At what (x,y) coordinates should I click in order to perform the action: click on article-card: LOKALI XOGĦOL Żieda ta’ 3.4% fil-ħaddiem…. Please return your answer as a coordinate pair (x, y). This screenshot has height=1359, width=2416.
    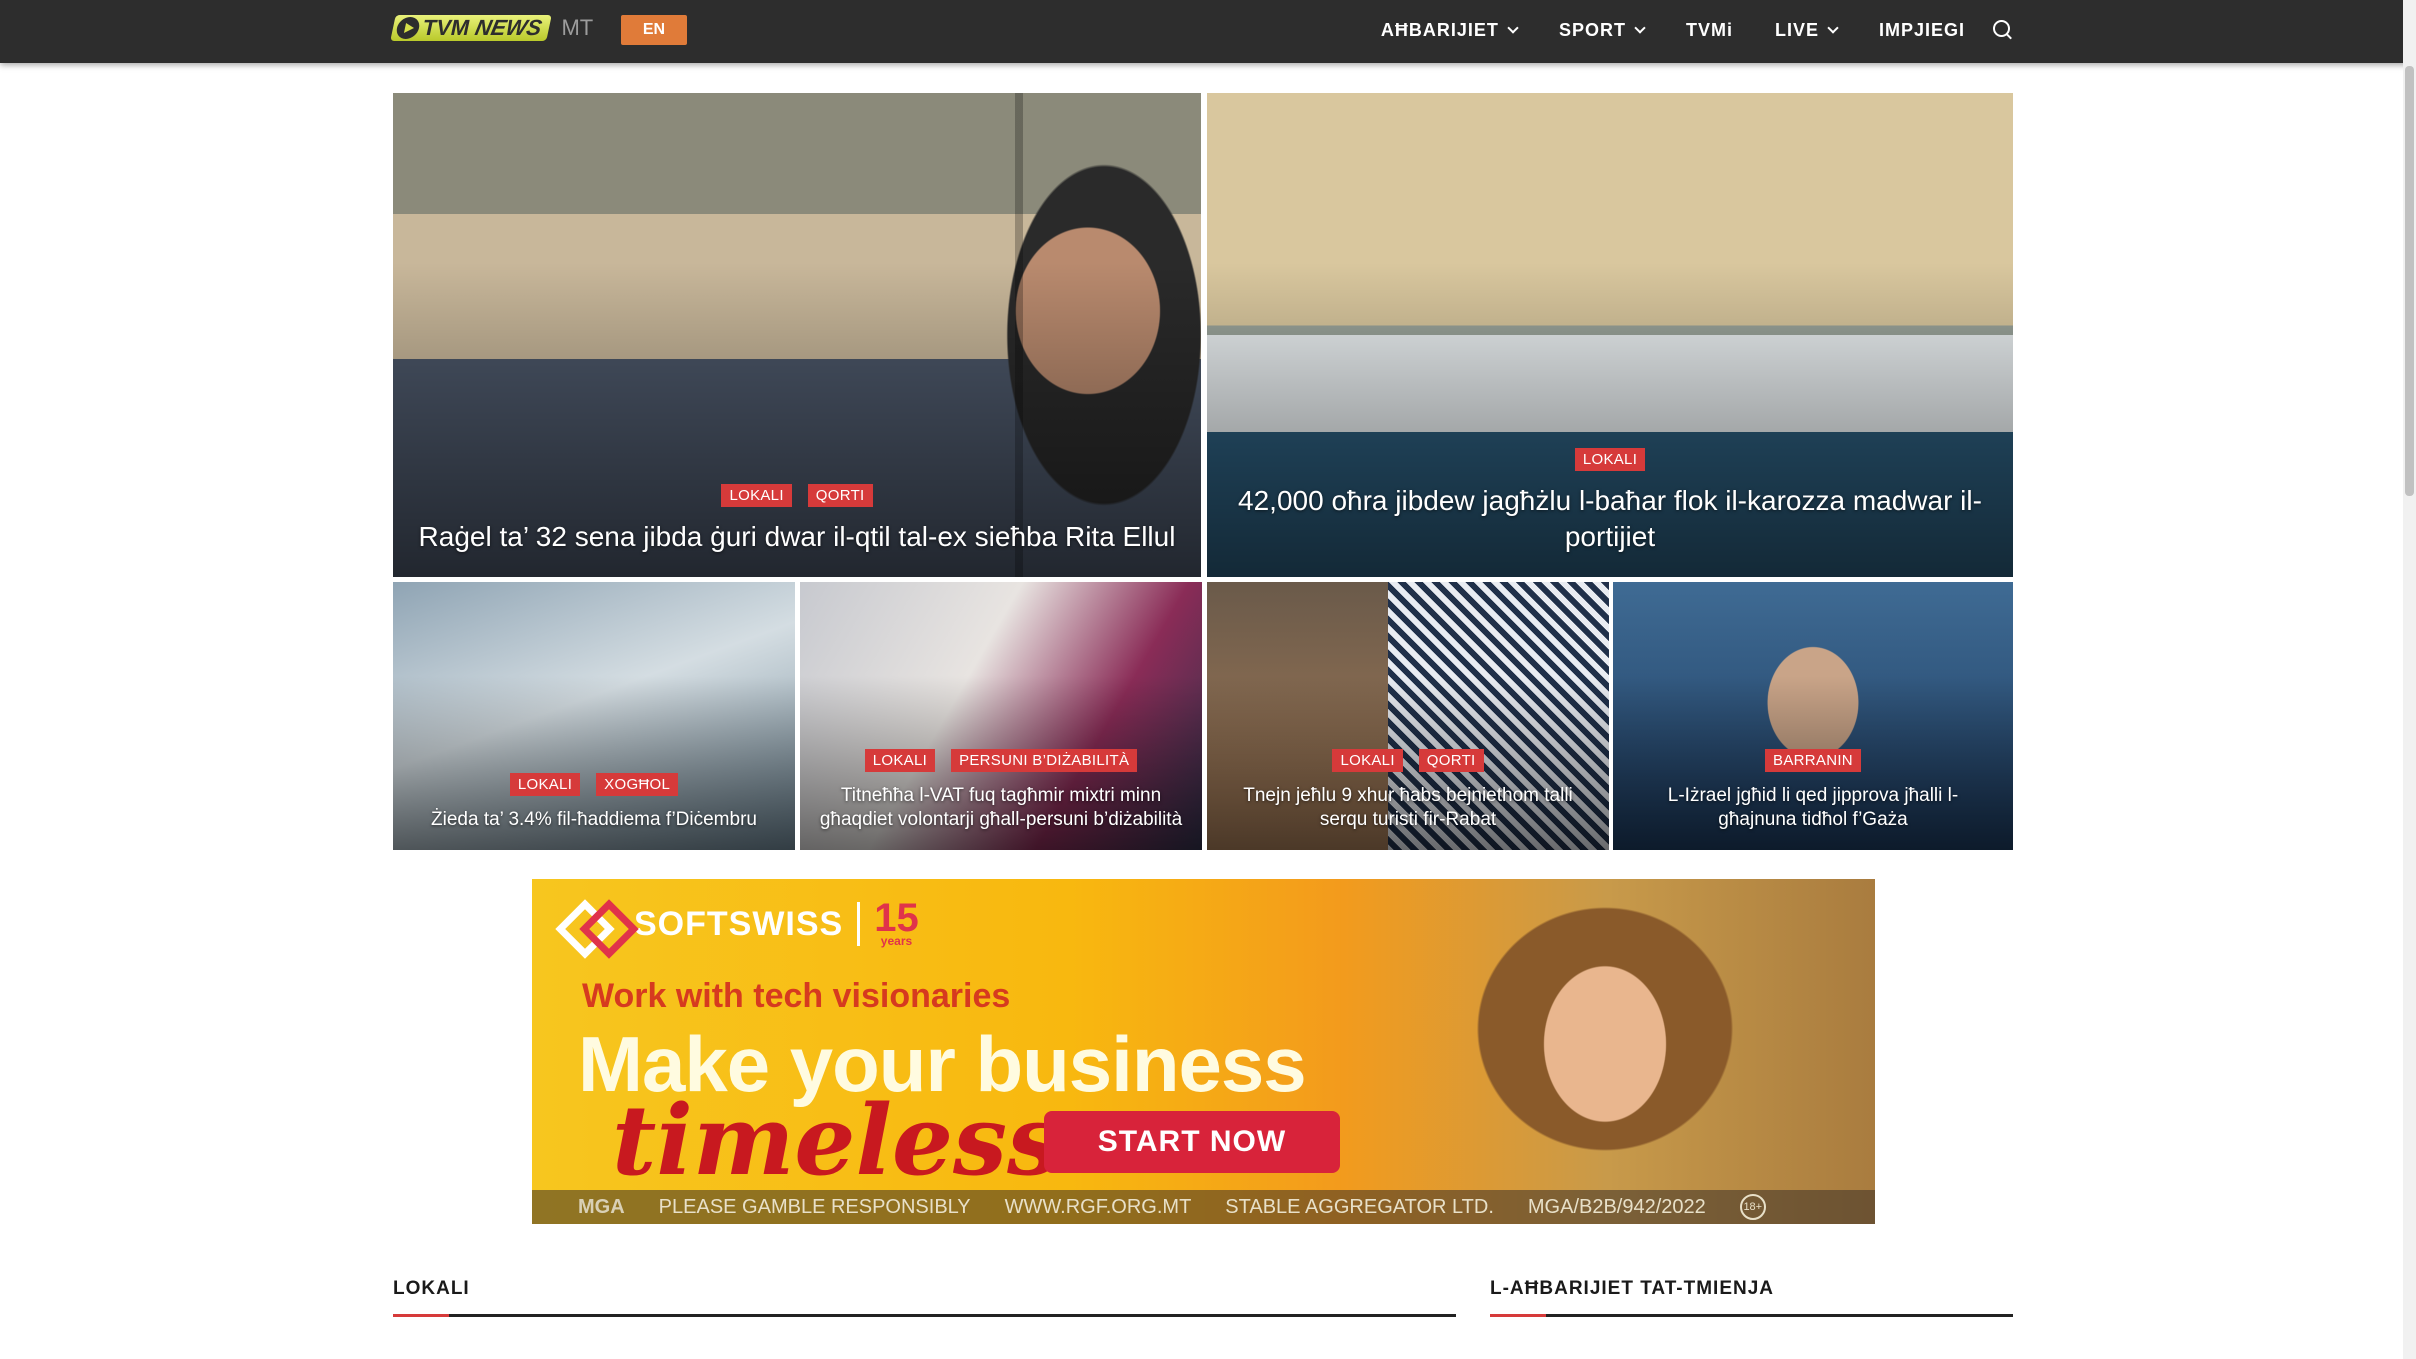
    Looking at the image, I should click on (594, 716).